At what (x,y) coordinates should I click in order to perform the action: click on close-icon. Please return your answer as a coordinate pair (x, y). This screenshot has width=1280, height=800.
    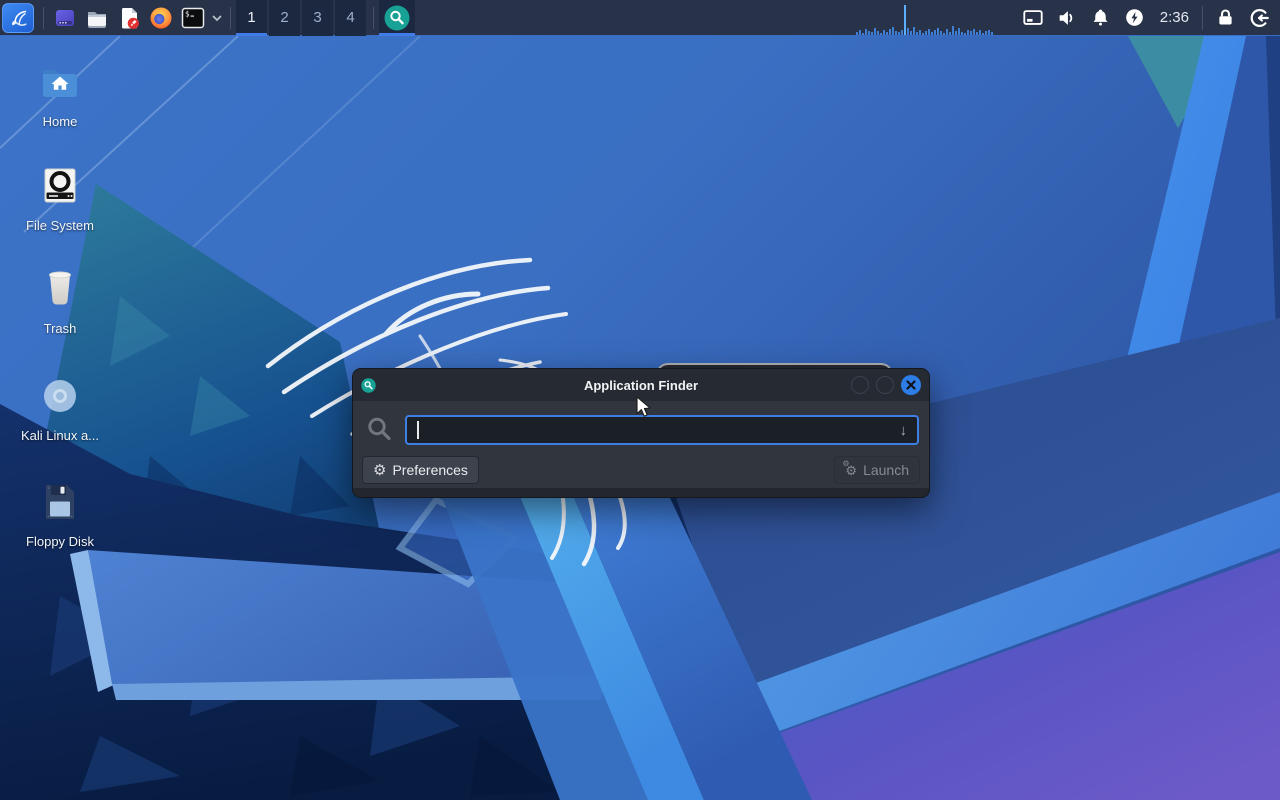
    Looking at the image, I should click on (911, 385).